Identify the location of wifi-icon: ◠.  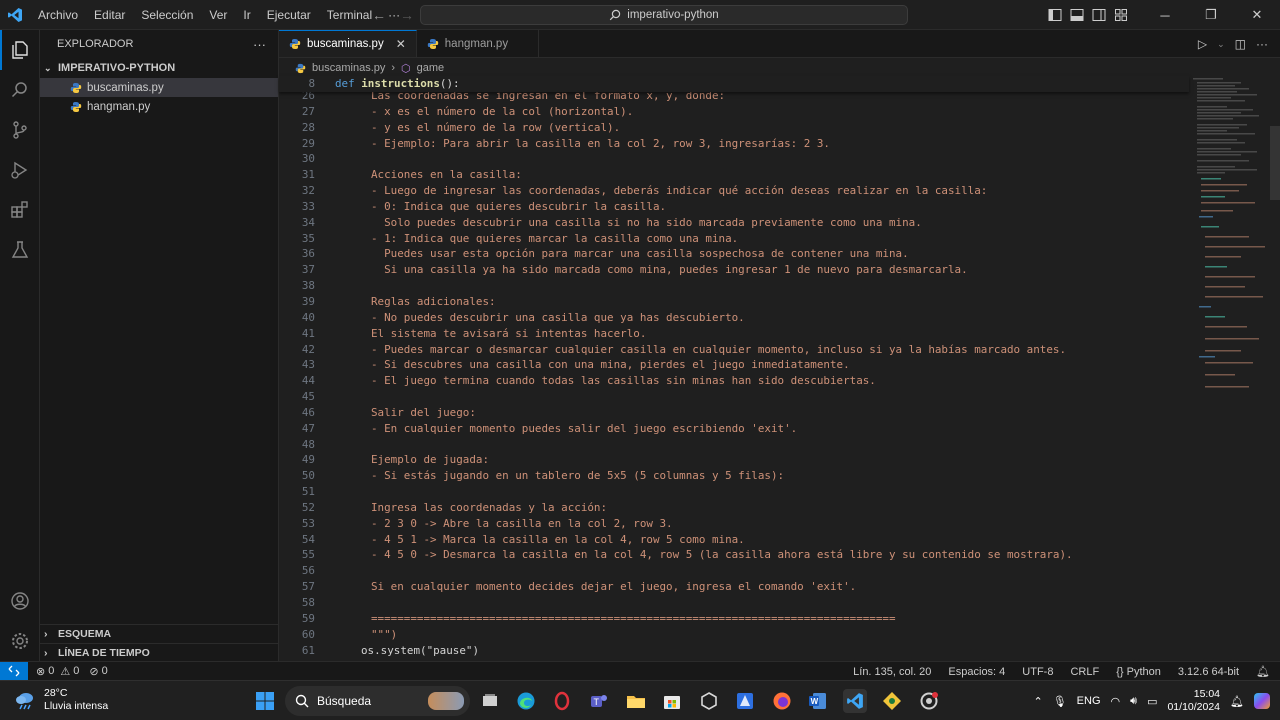
(1116, 701).